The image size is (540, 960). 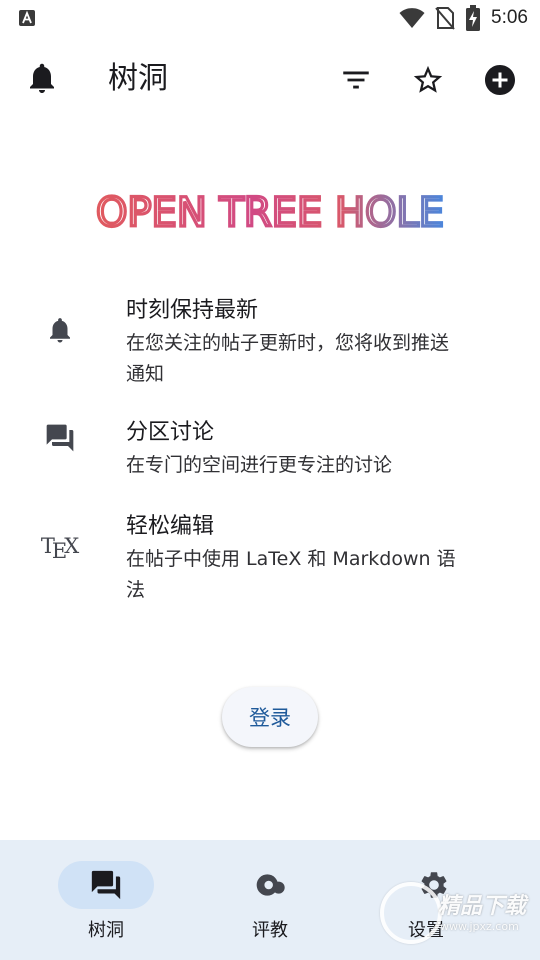 What do you see at coordinates (316, 575) in the screenshot?
I see `feature-description: 在帖子中使用 LaTeX 和 Markdown 语 法` at bounding box center [316, 575].